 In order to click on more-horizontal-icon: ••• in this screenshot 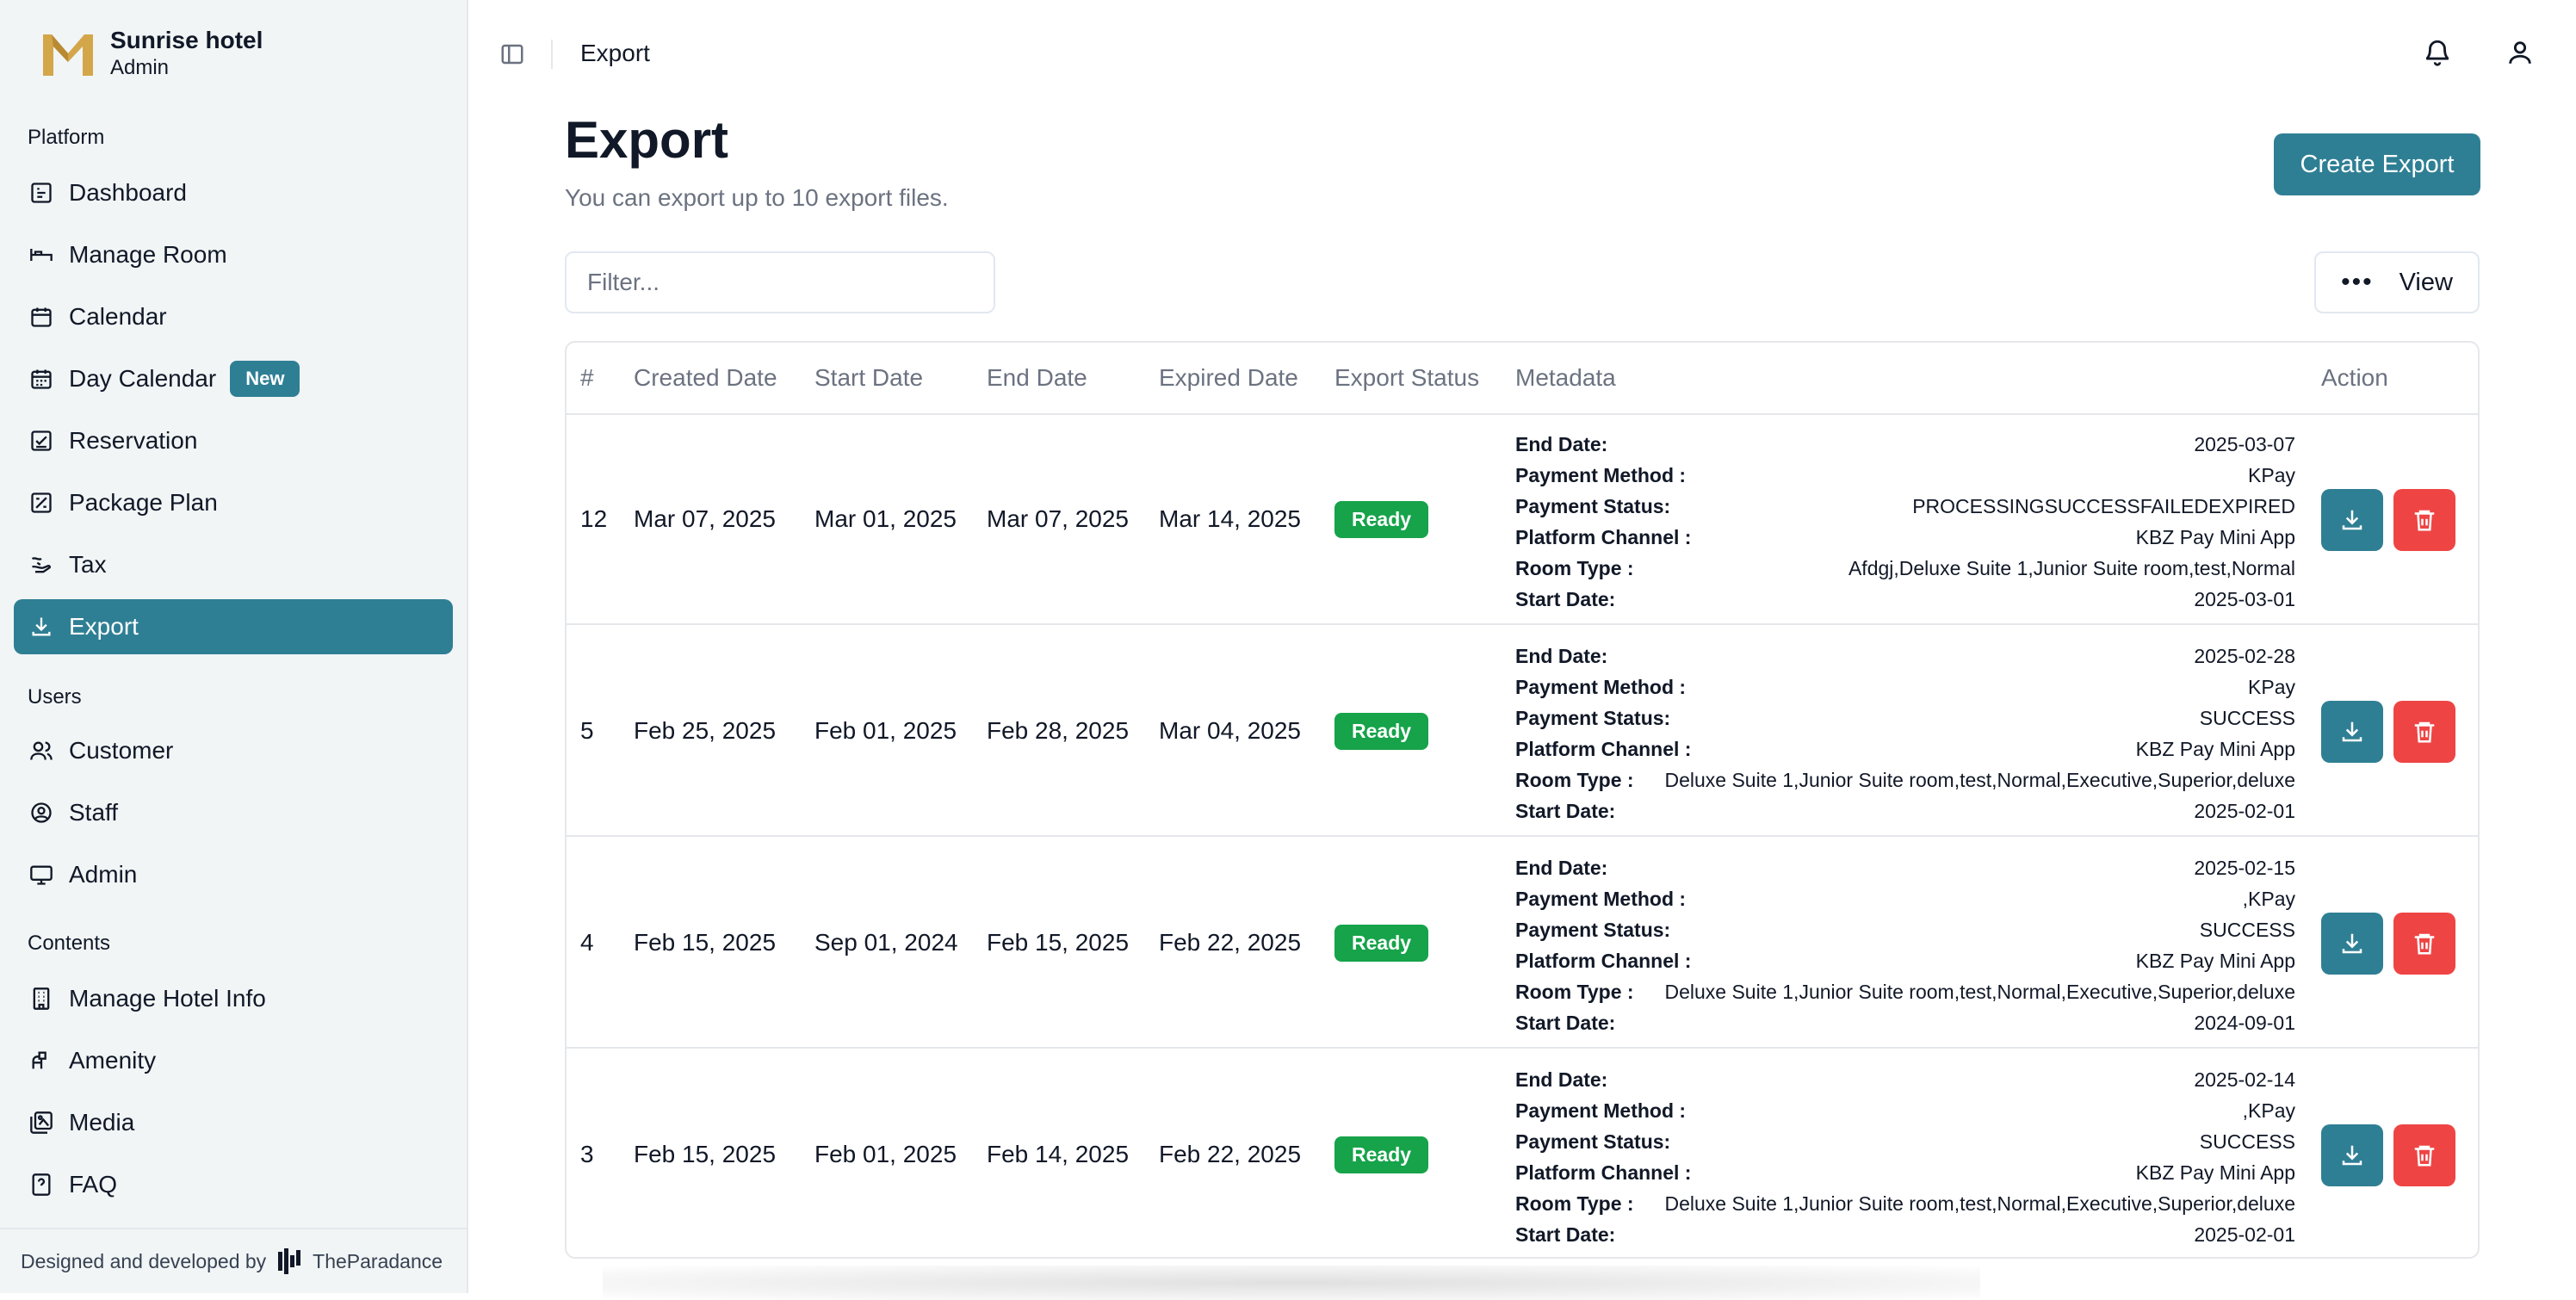, I will do `click(2357, 282)`.